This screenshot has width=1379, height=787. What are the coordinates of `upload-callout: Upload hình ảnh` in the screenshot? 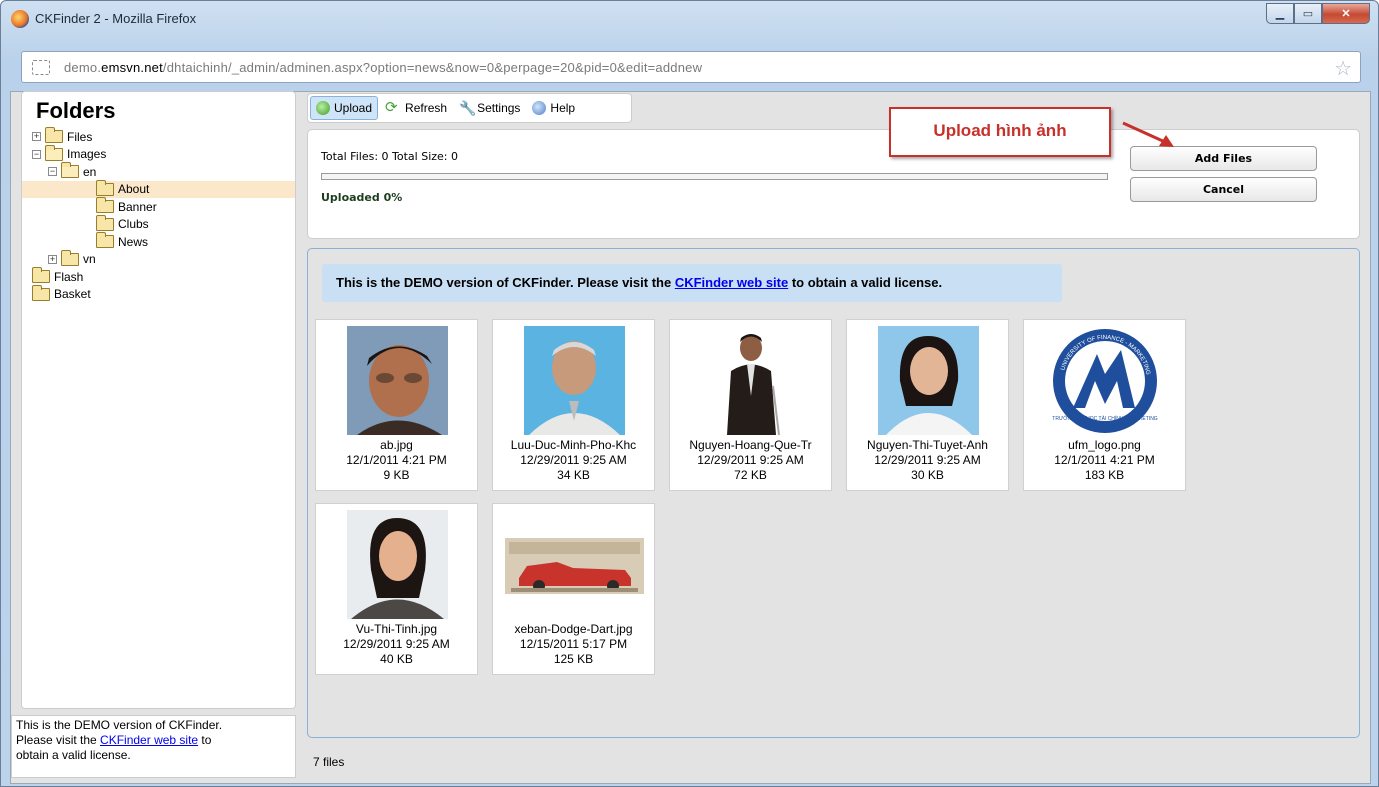 It's located at (1000, 132).